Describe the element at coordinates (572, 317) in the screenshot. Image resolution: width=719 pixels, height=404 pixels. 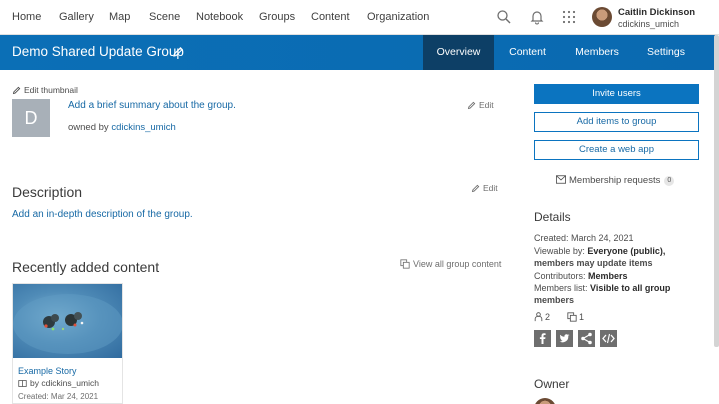
I see `items-icon` at that location.